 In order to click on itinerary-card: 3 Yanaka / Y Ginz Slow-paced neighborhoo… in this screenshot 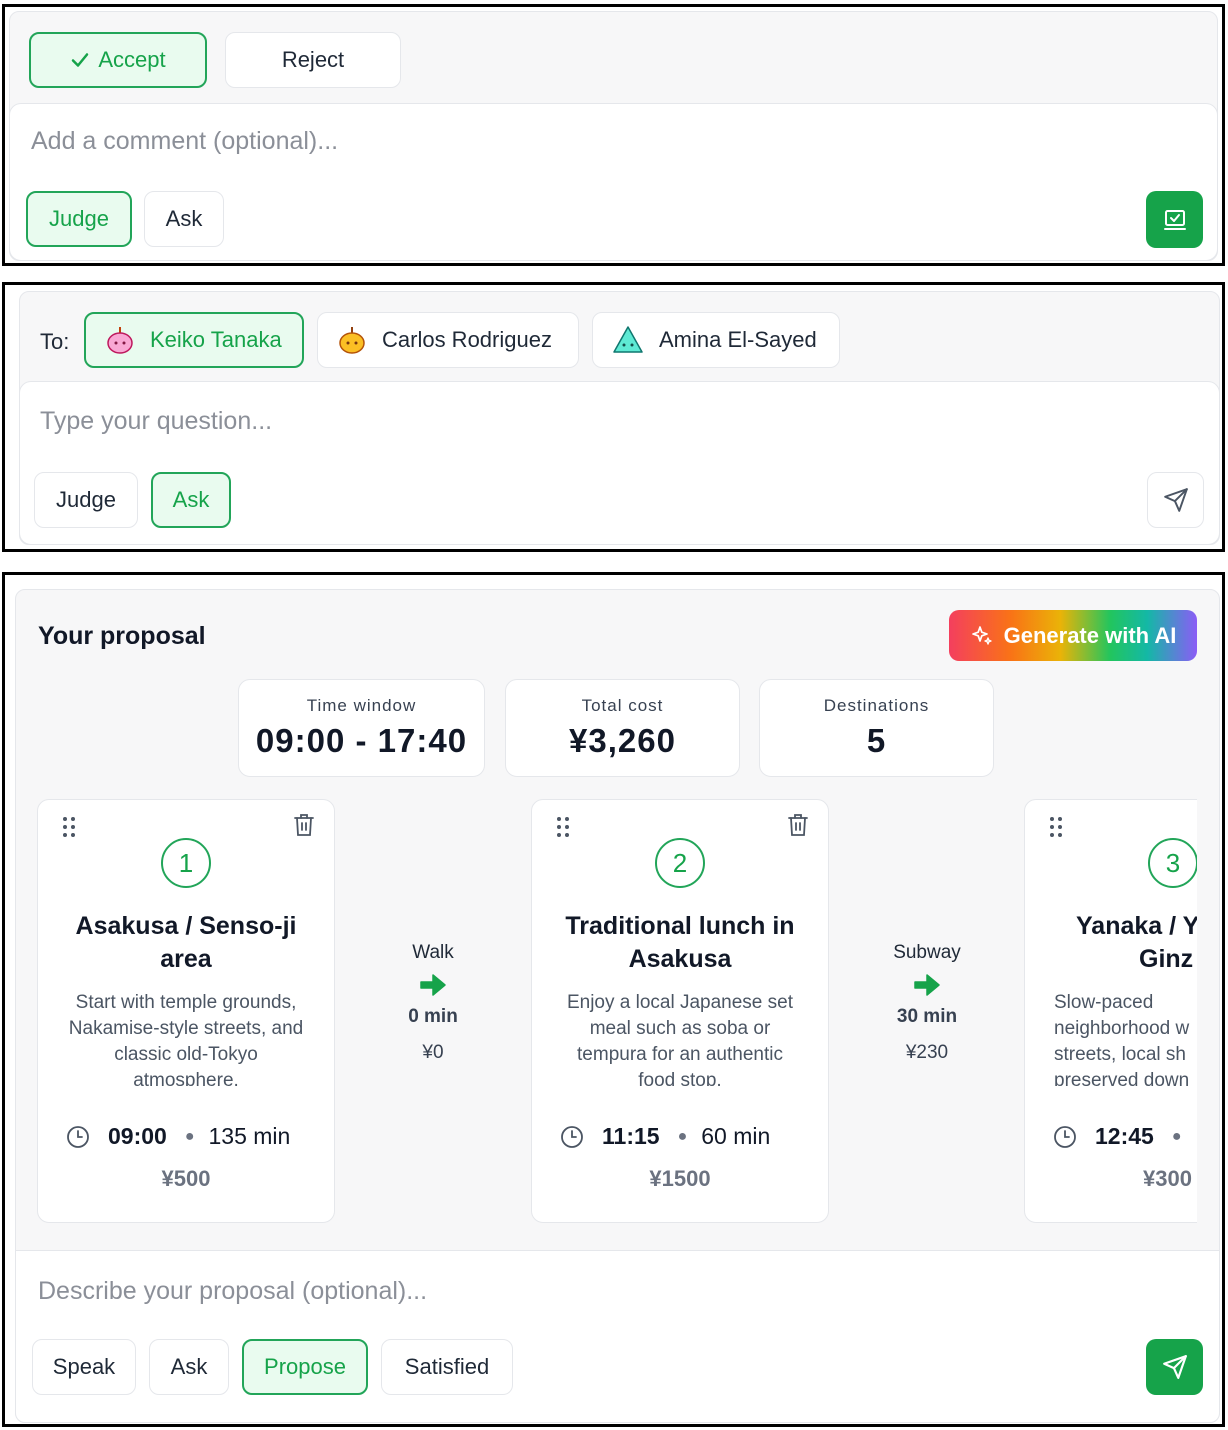, I will do `click(1110, 1011)`.